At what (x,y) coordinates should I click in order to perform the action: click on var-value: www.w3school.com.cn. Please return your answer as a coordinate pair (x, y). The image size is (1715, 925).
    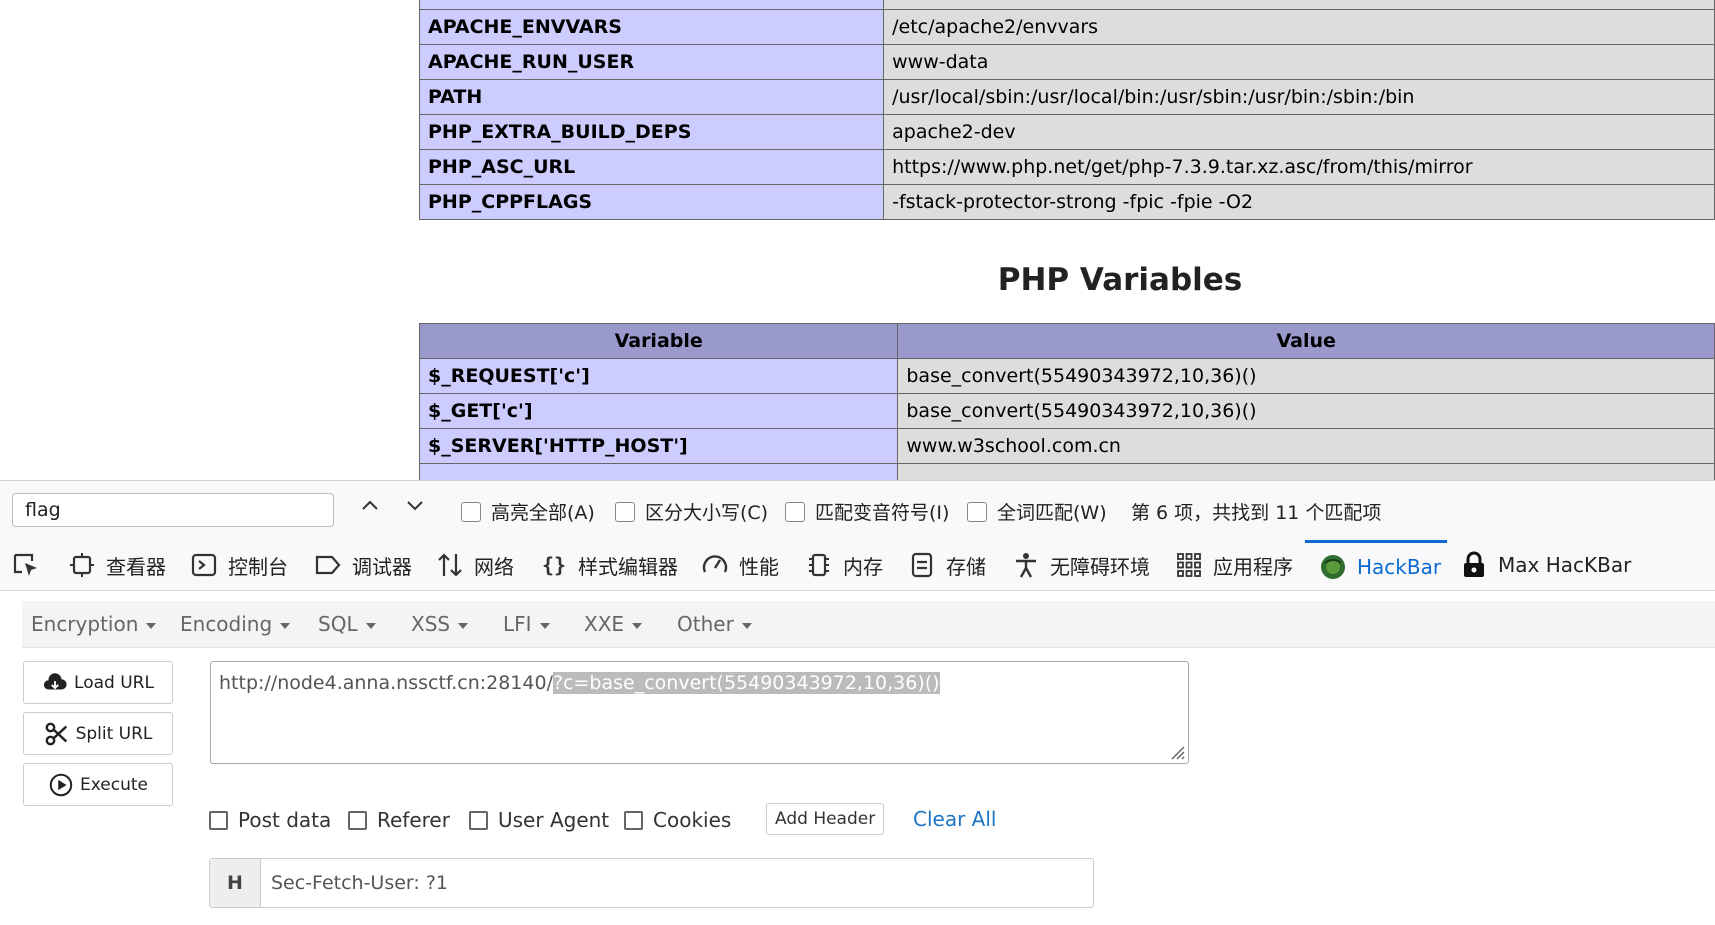
    Looking at the image, I should click on (1306, 446).